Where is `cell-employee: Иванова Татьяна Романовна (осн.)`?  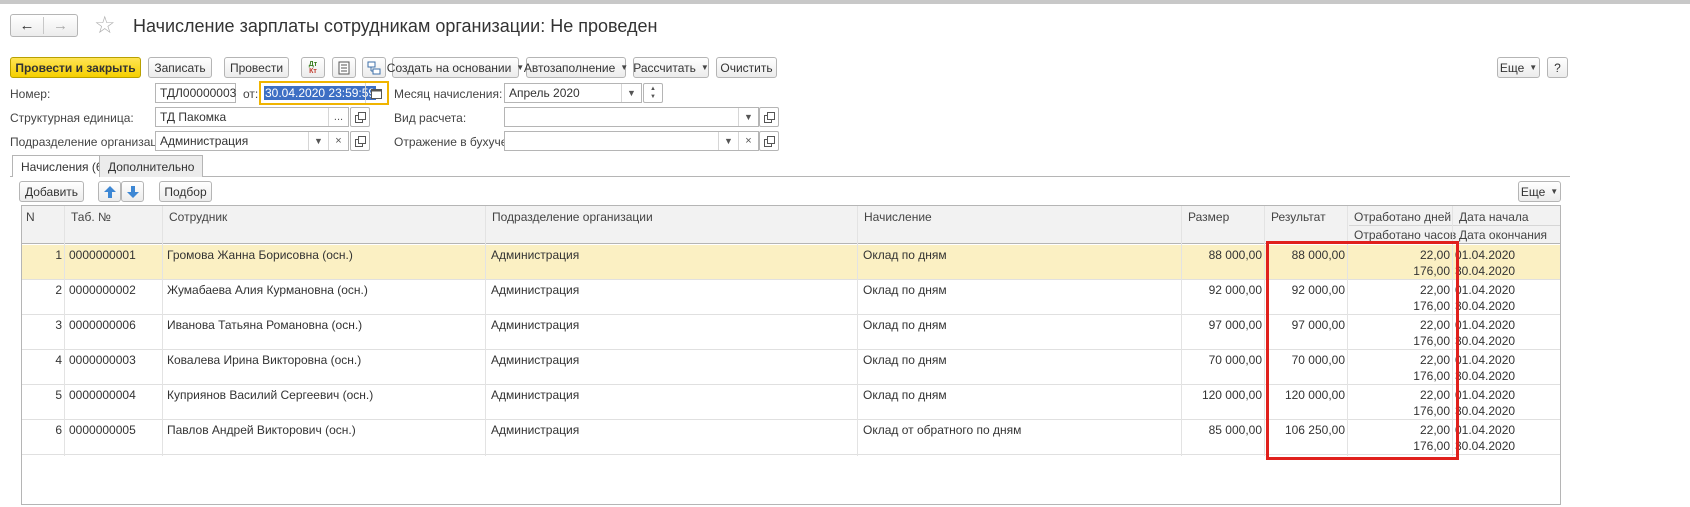 cell-employee: Иванова Татьяна Романовна (осн.) is located at coordinates (264, 325).